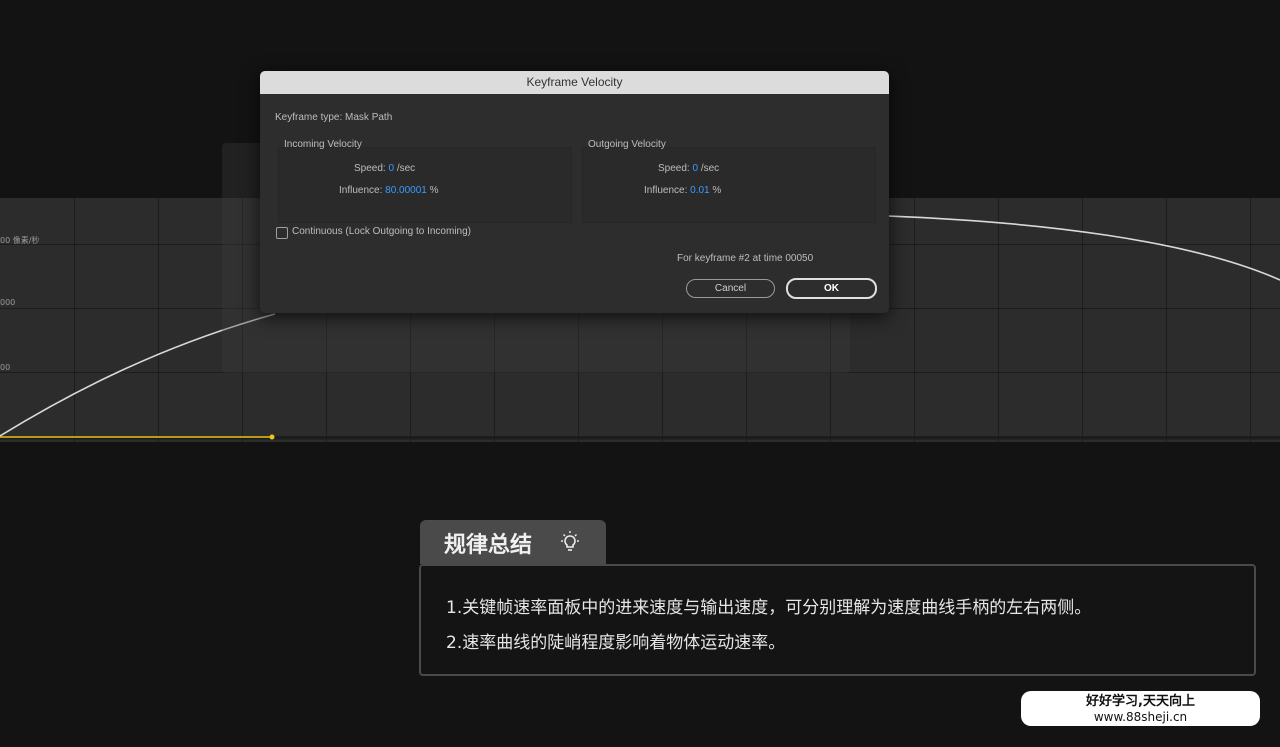  Describe the element at coordinates (574, 82) in the screenshot. I see `dialog-title: Keyframe Velocity` at that location.